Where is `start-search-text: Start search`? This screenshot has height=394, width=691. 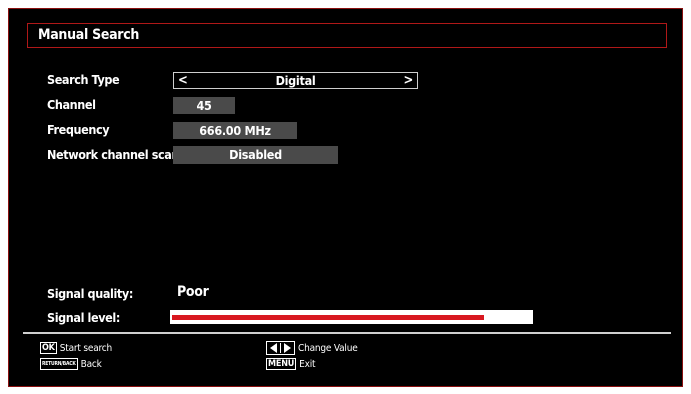 start-search-text: Start search is located at coordinates (86, 348).